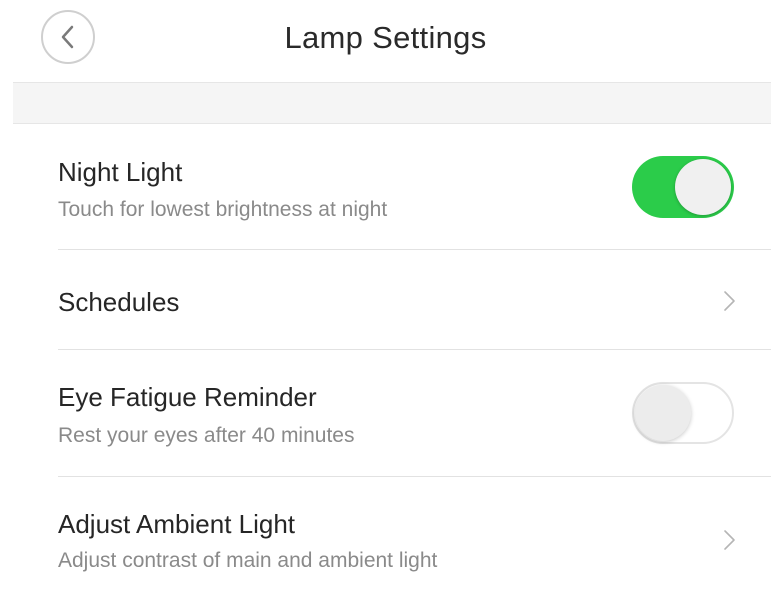 The image size is (771, 602). I want to click on eye-fatigue-toggle, so click(683, 413).